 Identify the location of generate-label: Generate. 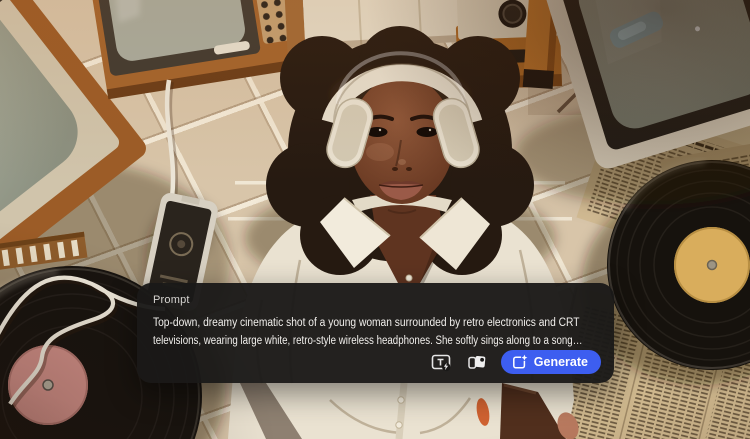
(560, 362).